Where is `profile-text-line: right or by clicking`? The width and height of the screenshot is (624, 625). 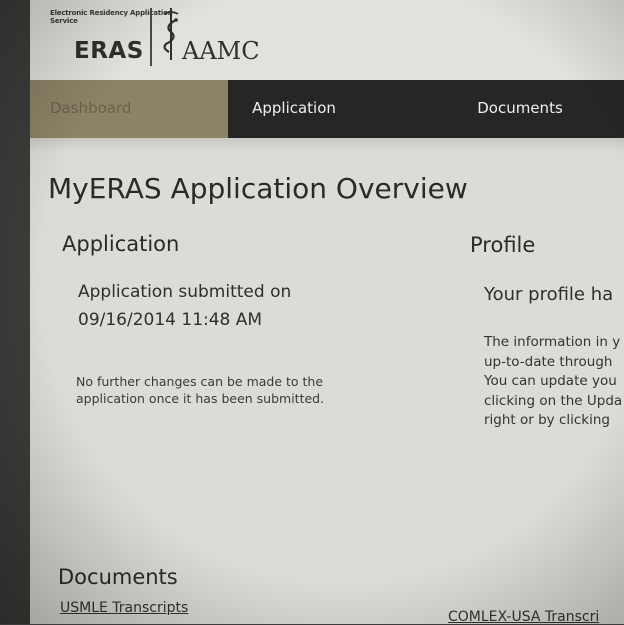
profile-text-line: right or by clicking is located at coordinates (547, 420).